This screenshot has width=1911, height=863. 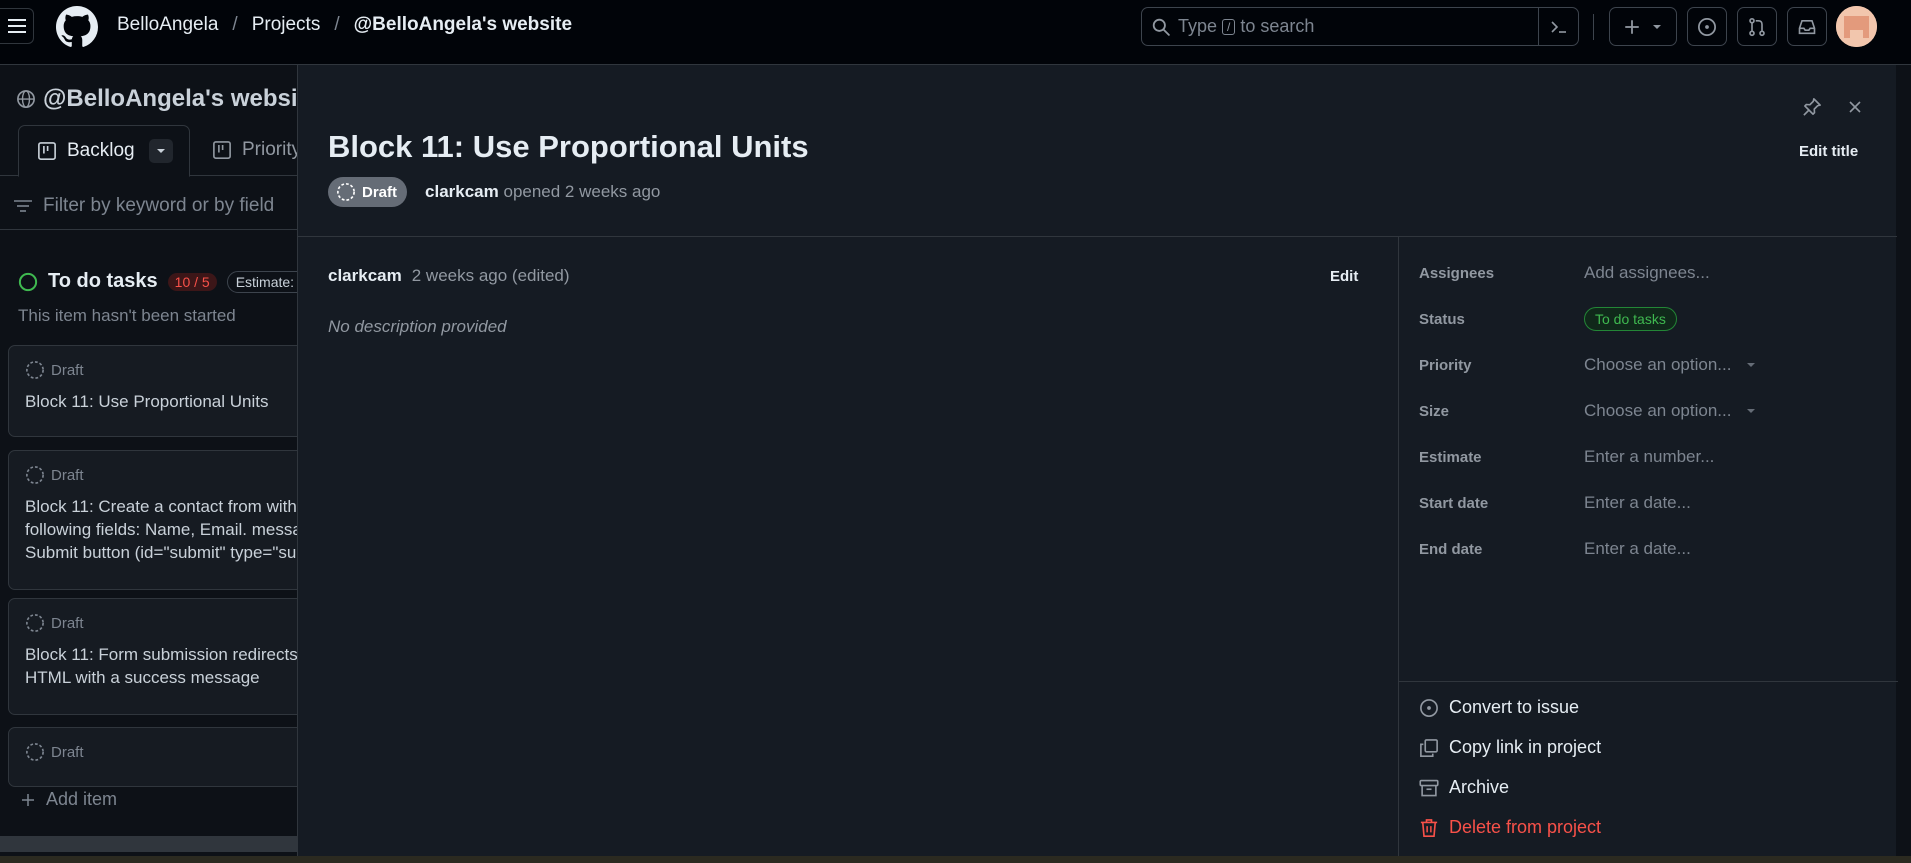 What do you see at coordinates (158, 401) in the screenshot?
I see `card-title: Block 11: Use Proportional Units` at bounding box center [158, 401].